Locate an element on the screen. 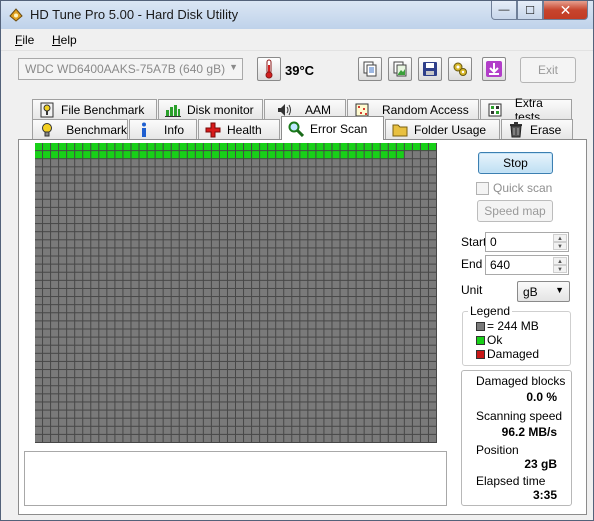 This screenshot has width=594, height=521. tab-health: Health is located at coordinates (239, 129).